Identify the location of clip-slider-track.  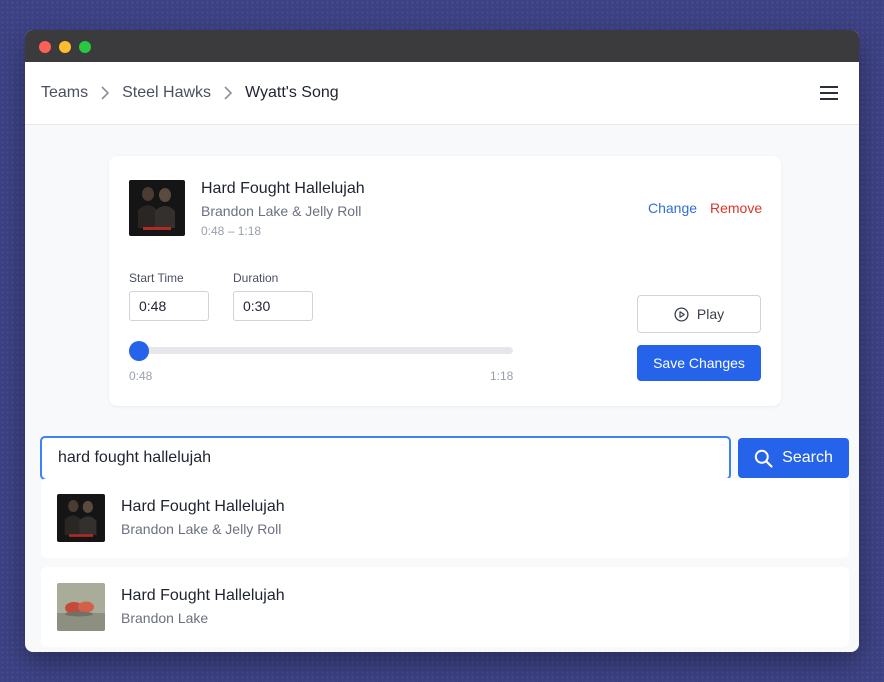
(321, 350).